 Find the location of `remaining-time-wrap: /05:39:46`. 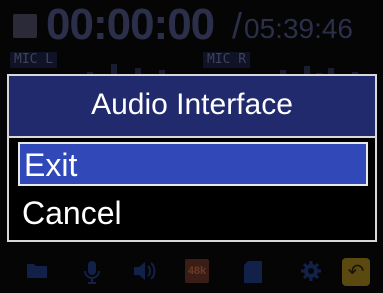

remaining-time-wrap: /05:39:46 is located at coordinates (292, 27).